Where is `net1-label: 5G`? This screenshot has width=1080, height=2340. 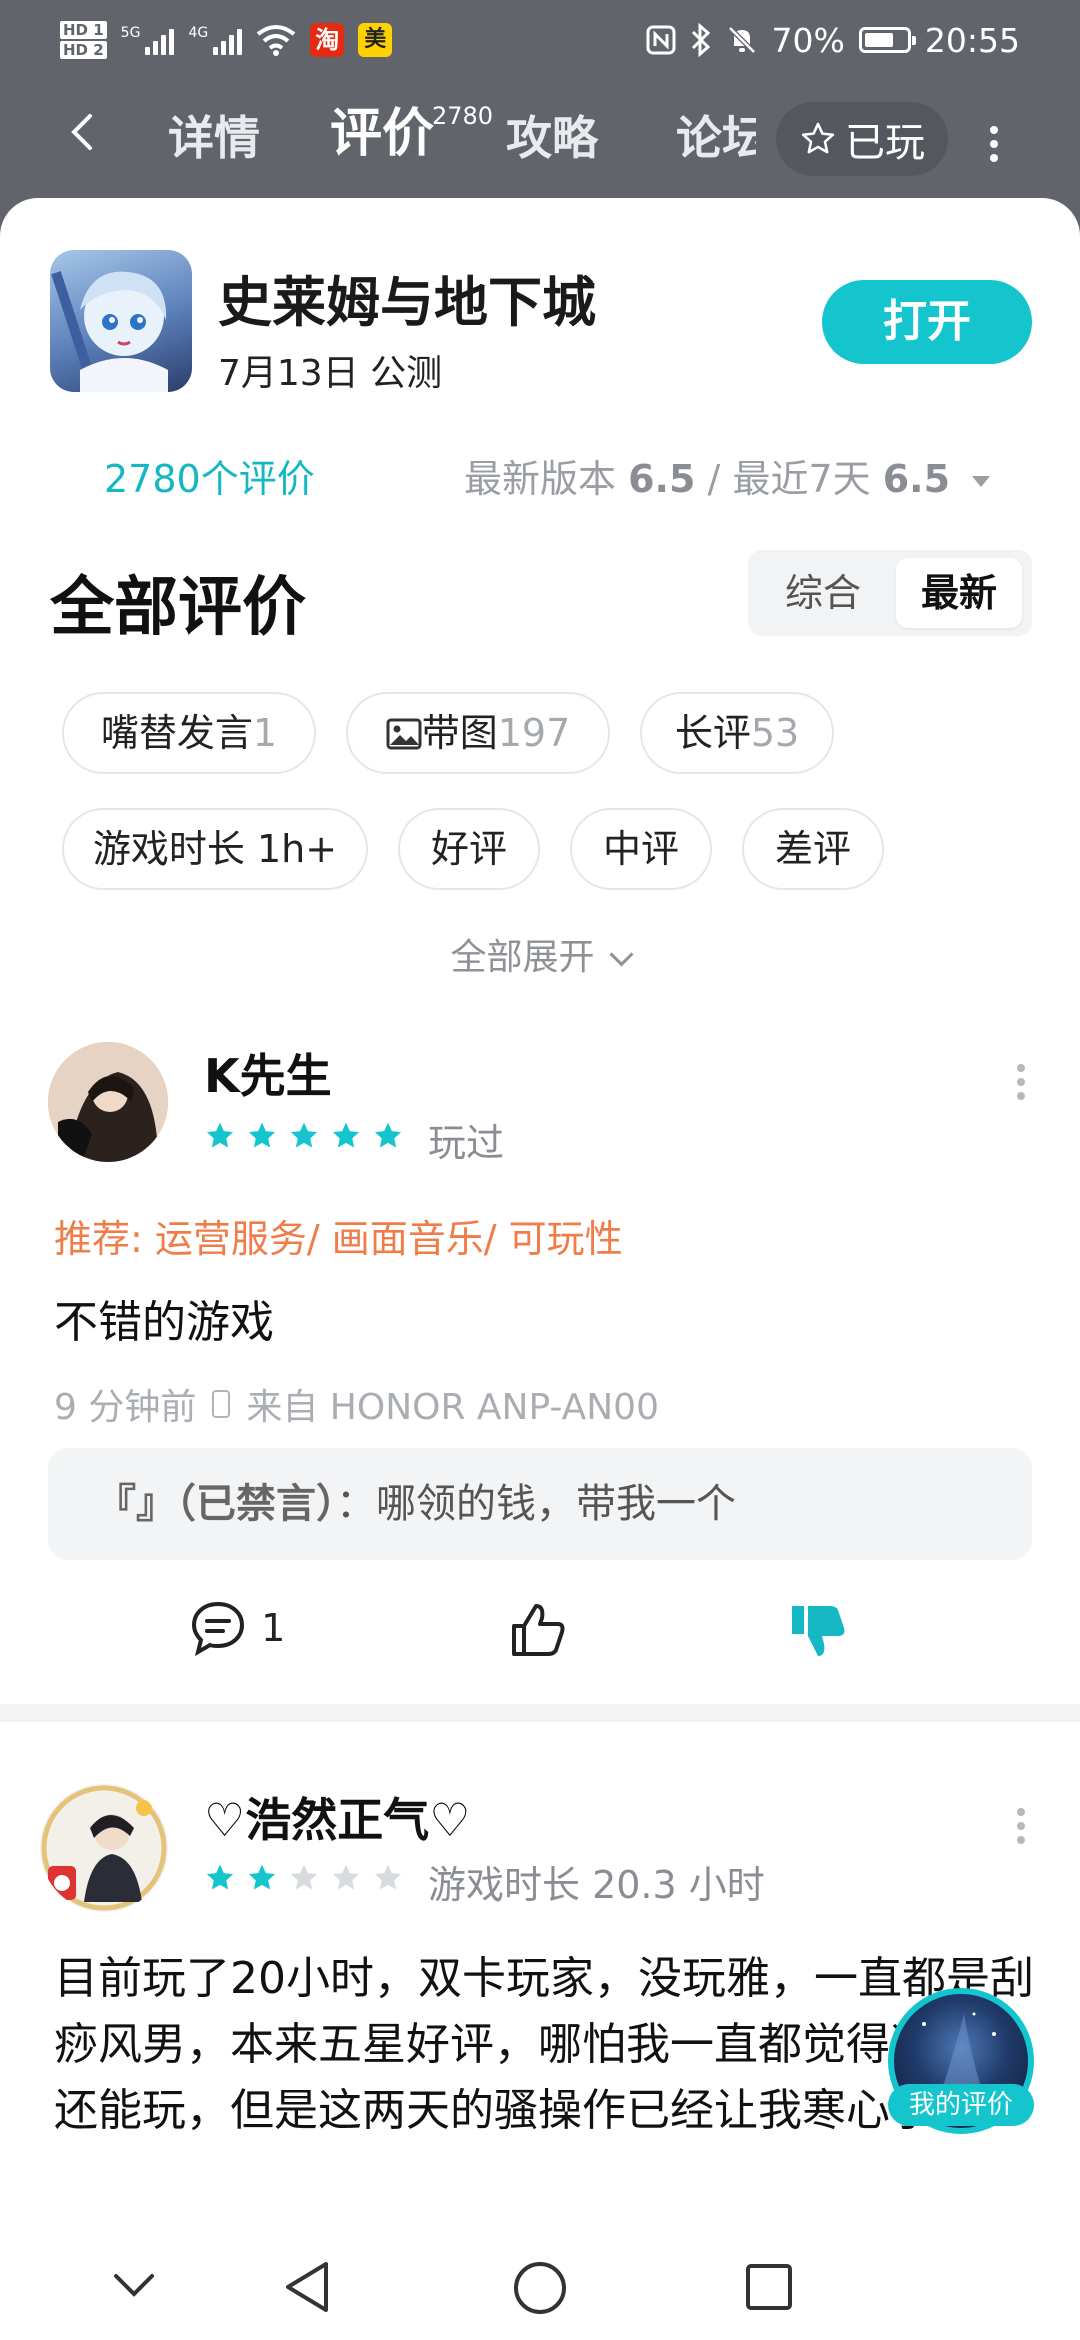 net1-label: 5G is located at coordinates (130, 33).